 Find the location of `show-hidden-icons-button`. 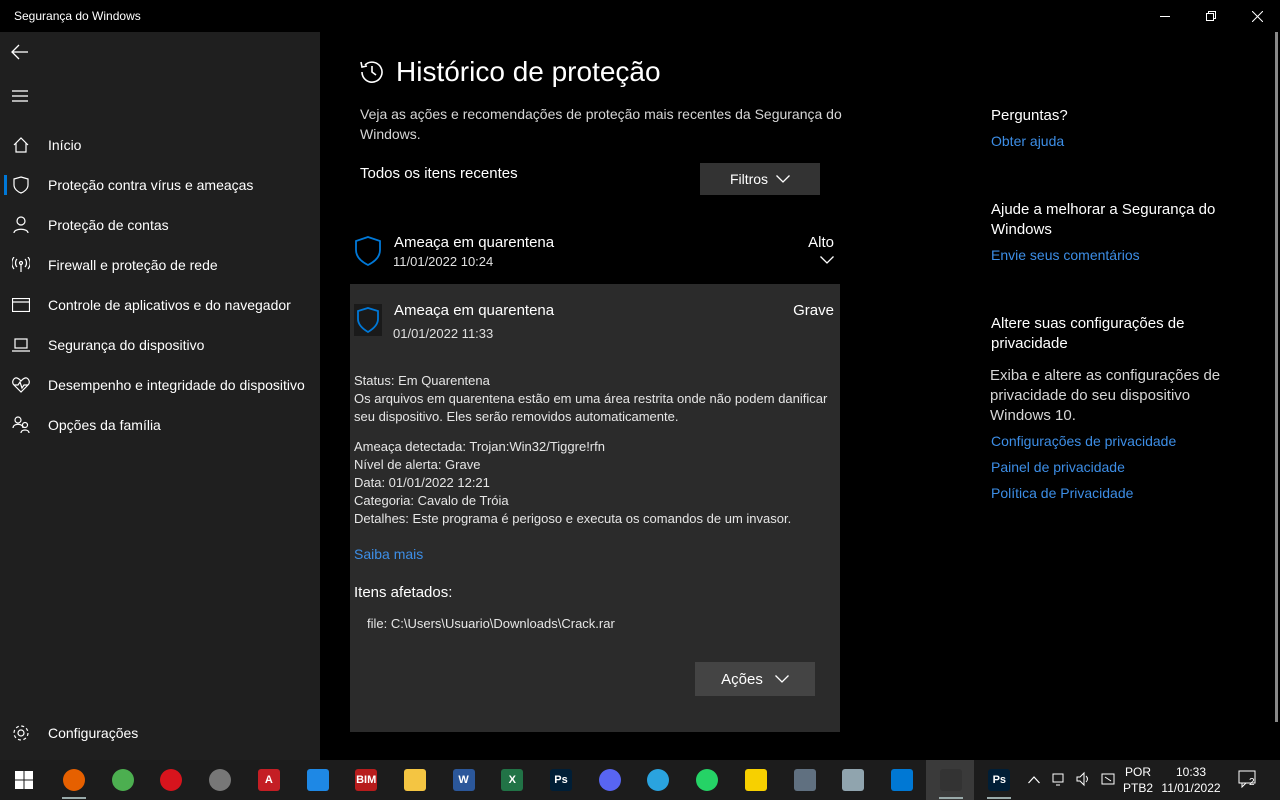

show-hidden-icons-button is located at coordinates (1034, 780).